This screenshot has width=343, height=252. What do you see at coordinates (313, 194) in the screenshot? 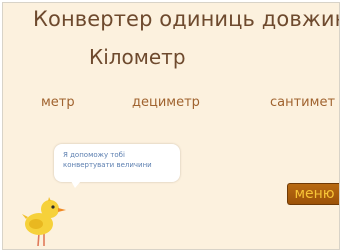
I see `menu-button: меню` at bounding box center [313, 194].